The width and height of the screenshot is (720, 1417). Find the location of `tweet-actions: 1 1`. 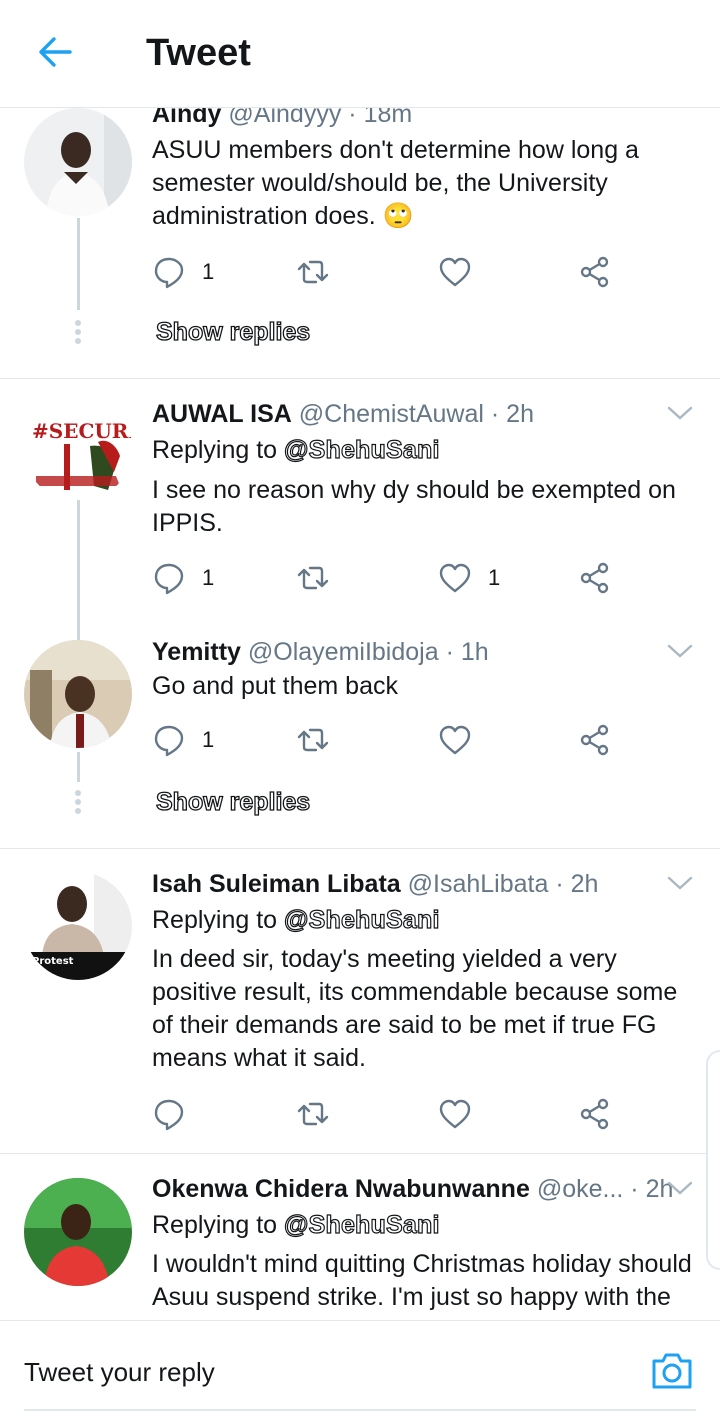

tweet-actions: 1 1 is located at coordinates (387, 578).